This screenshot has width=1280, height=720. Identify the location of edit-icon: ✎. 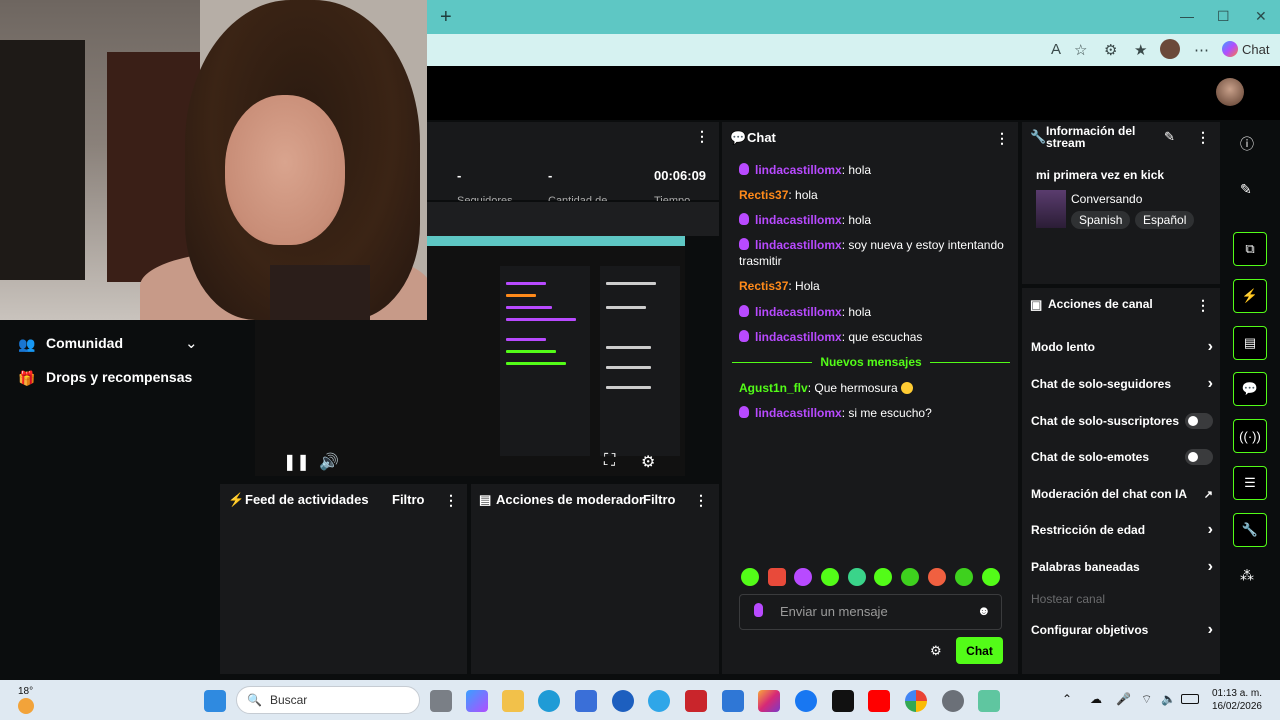
(1169, 137).